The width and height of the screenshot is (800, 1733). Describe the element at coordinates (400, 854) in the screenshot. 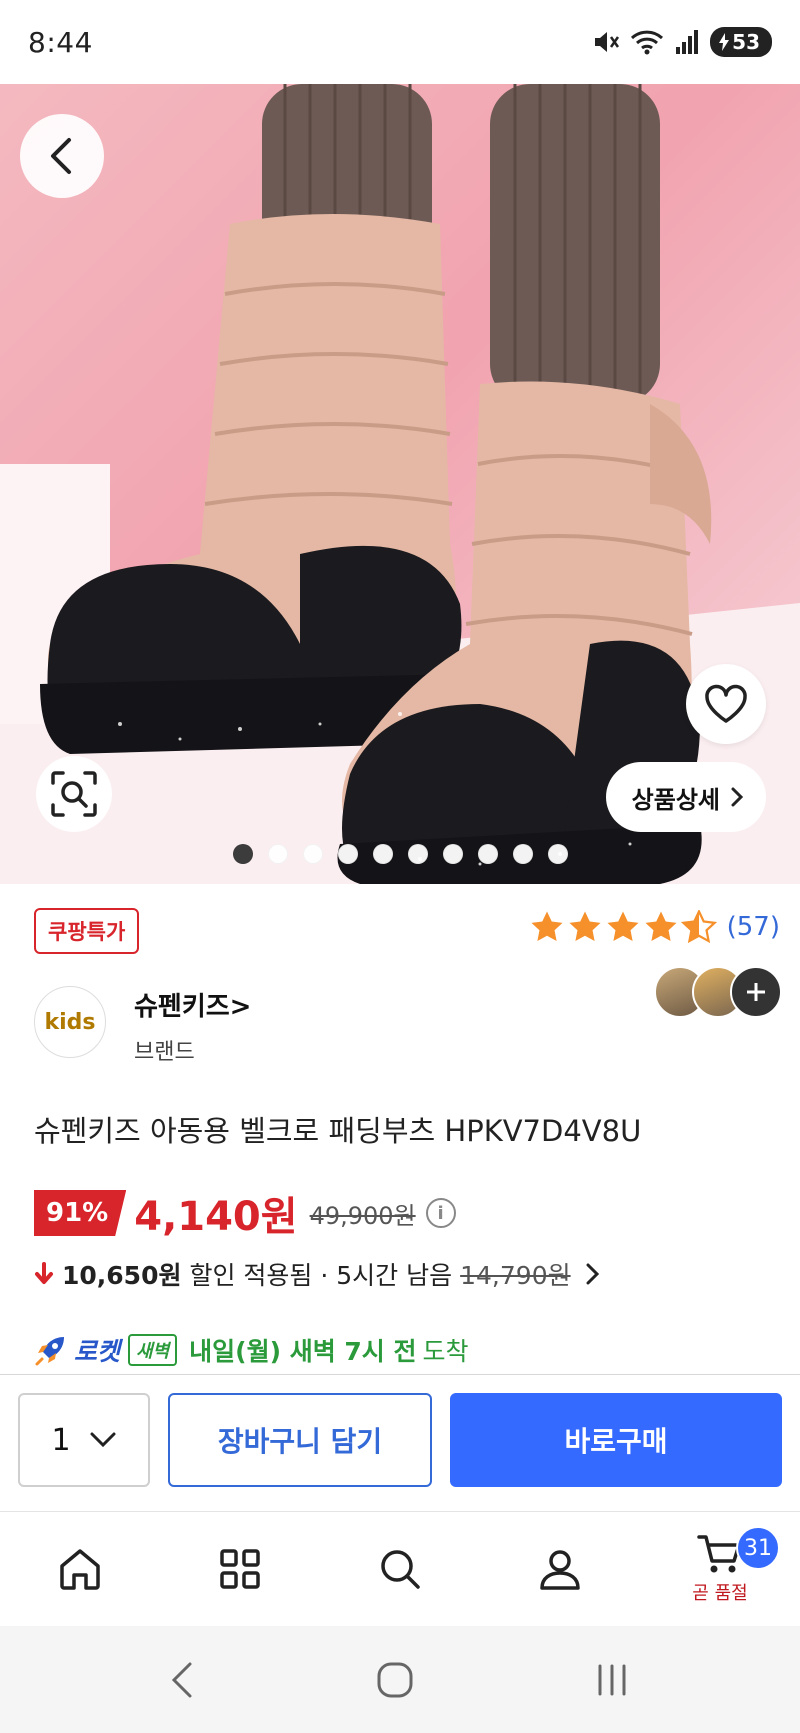

I see `carousel-dots` at that location.